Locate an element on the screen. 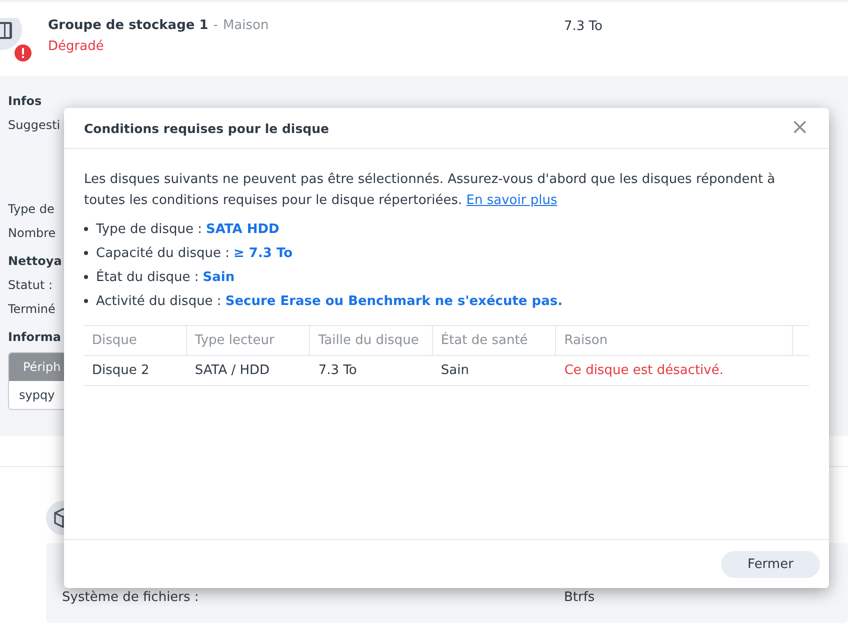 This screenshot has width=848, height=637. table-cell-text: Sain is located at coordinates (455, 371).